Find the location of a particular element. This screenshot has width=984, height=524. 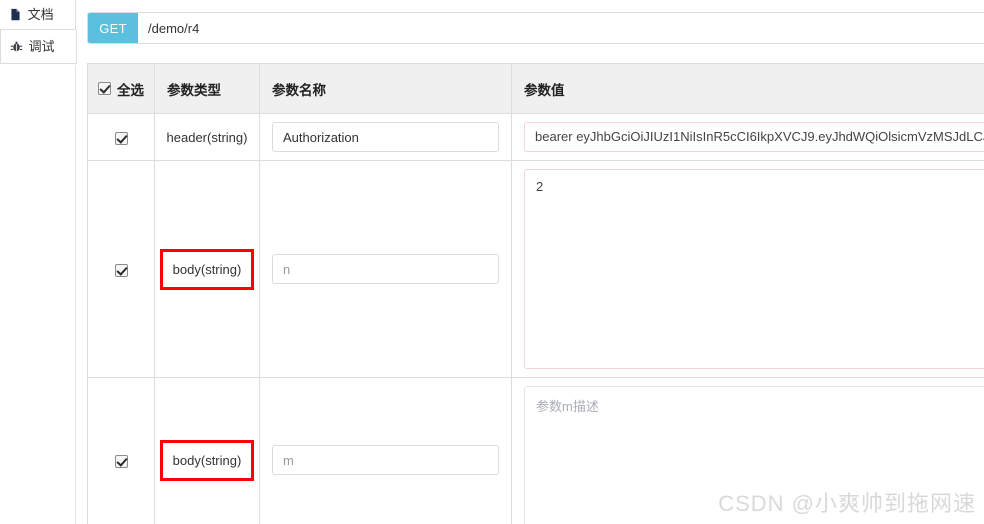

row-type-label: header(string) is located at coordinates (207, 137).